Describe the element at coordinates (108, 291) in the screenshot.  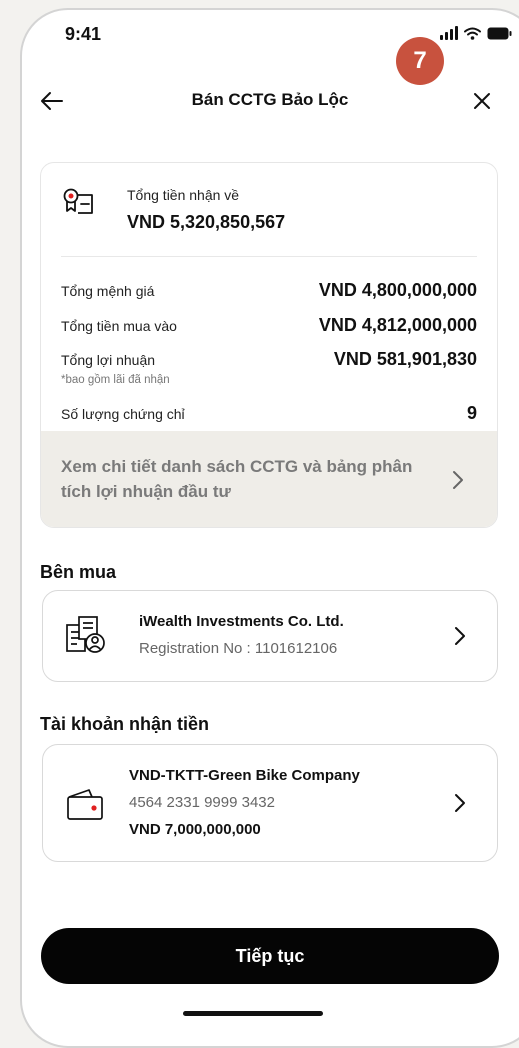
I see `row-label: Tổng mệnh giá` at that location.